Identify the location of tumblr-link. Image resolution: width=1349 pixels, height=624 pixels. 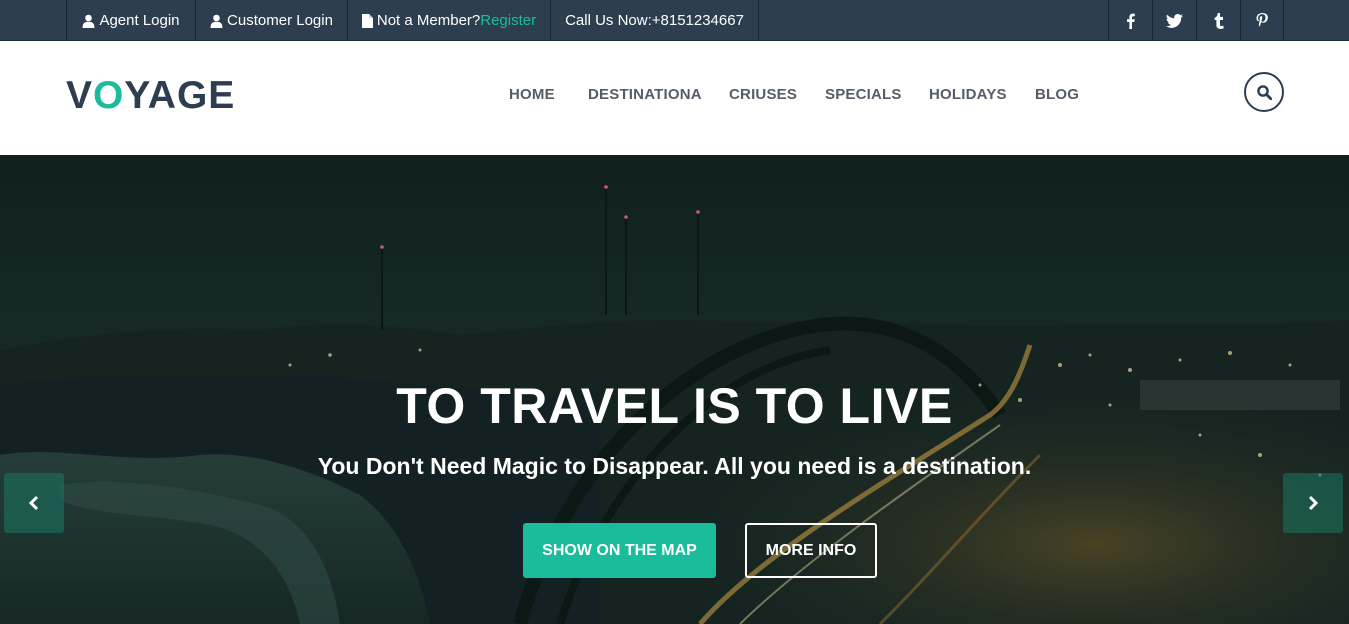
(1218, 20).